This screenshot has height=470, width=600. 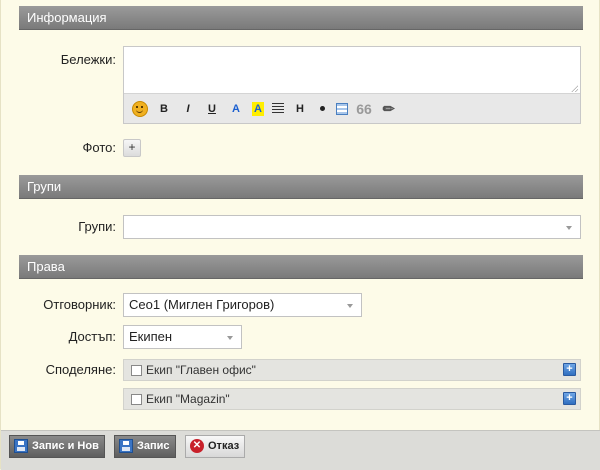 What do you see at coordinates (197, 446) in the screenshot?
I see `close-icon: ✕` at bounding box center [197, 446].